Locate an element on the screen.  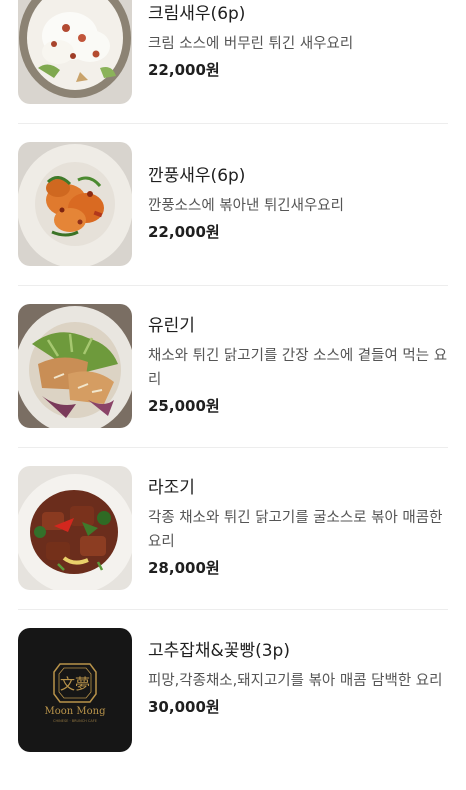
kkanpung-shrimp-info: 깐풍새우(6p) 깐풍소스에 볶아낸 튀긴새우요리 22,000원 is located at coordinates (298, 204).